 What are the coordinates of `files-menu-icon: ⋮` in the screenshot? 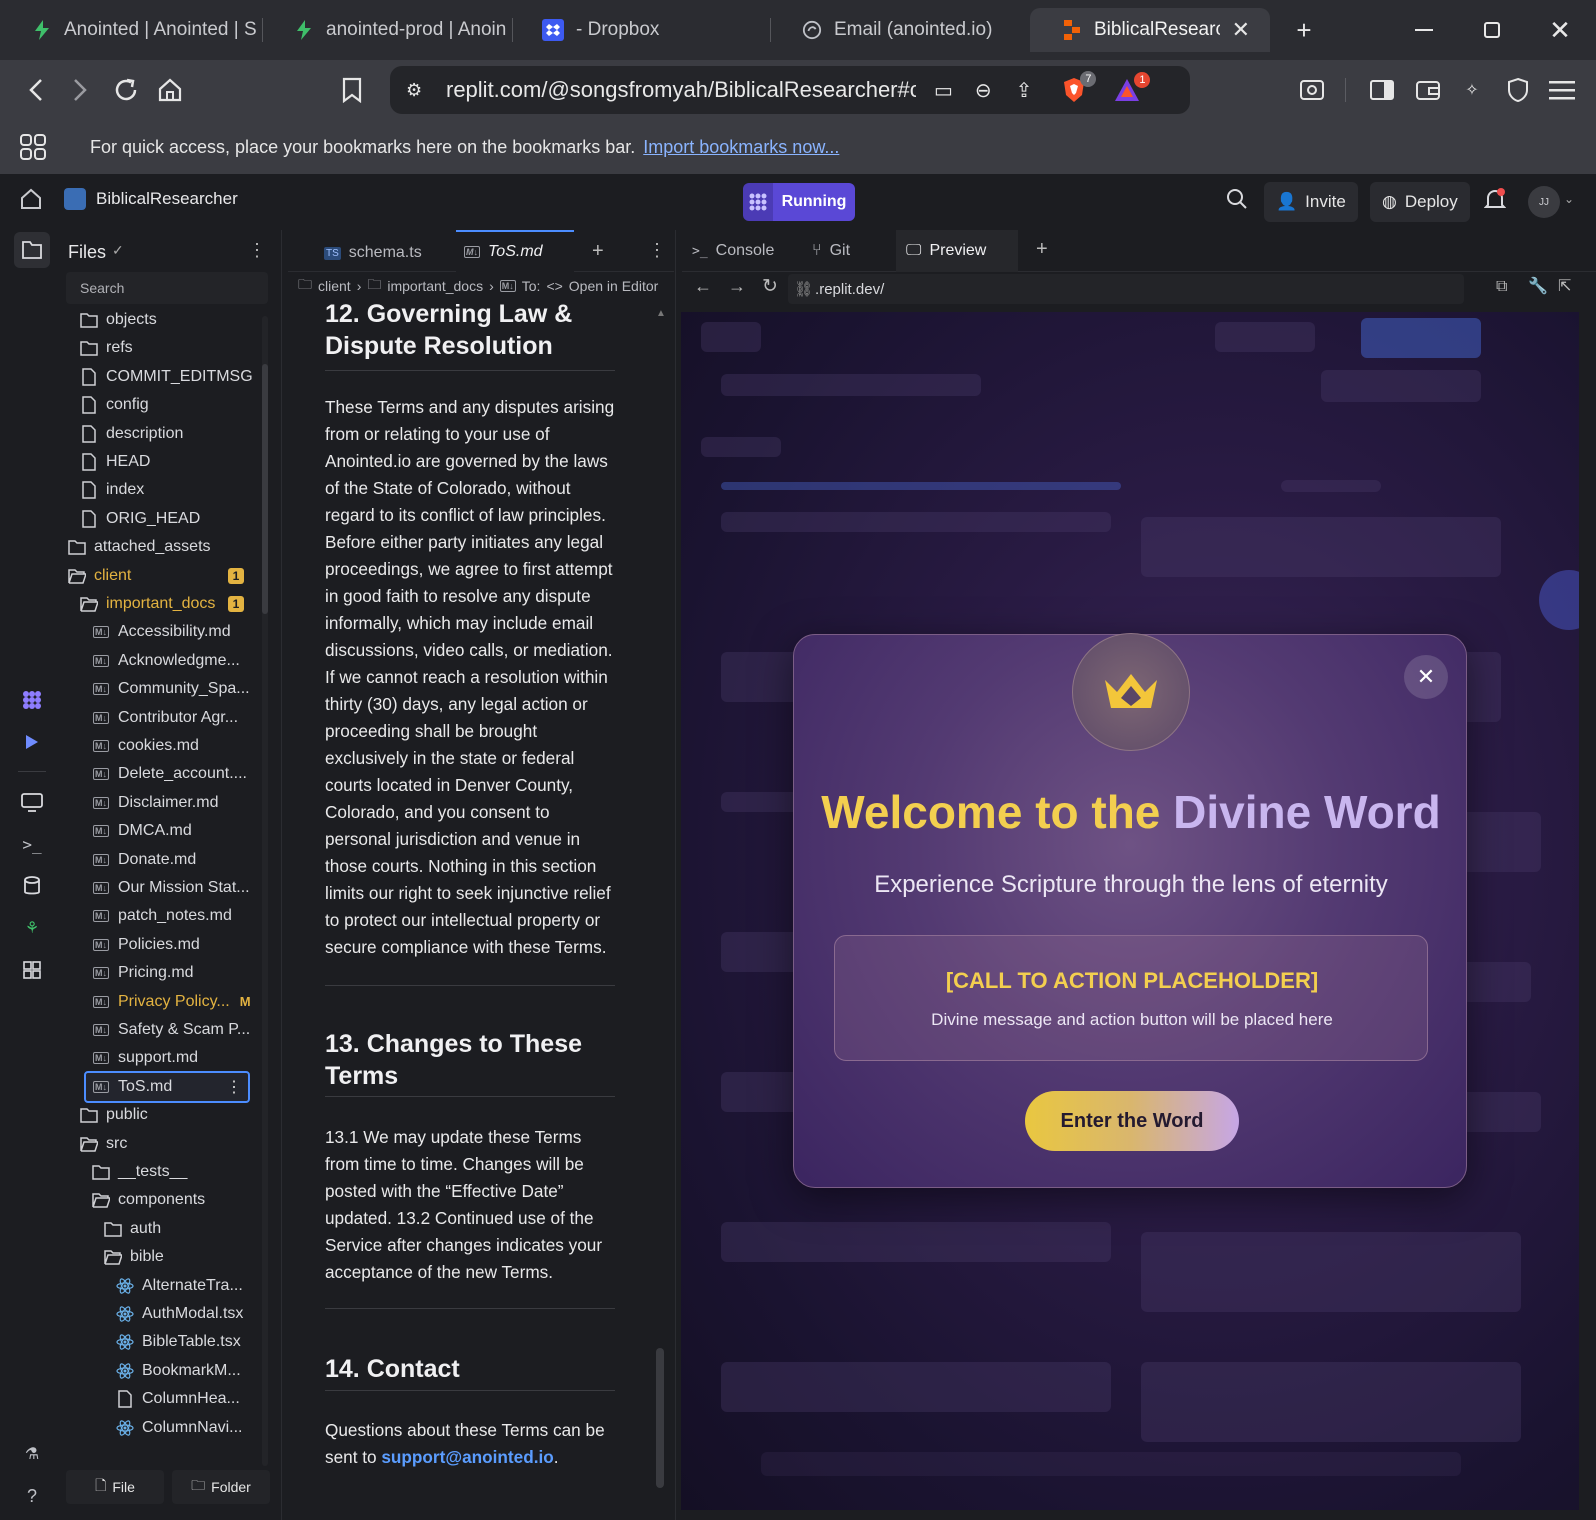 It's located at (257, 250).